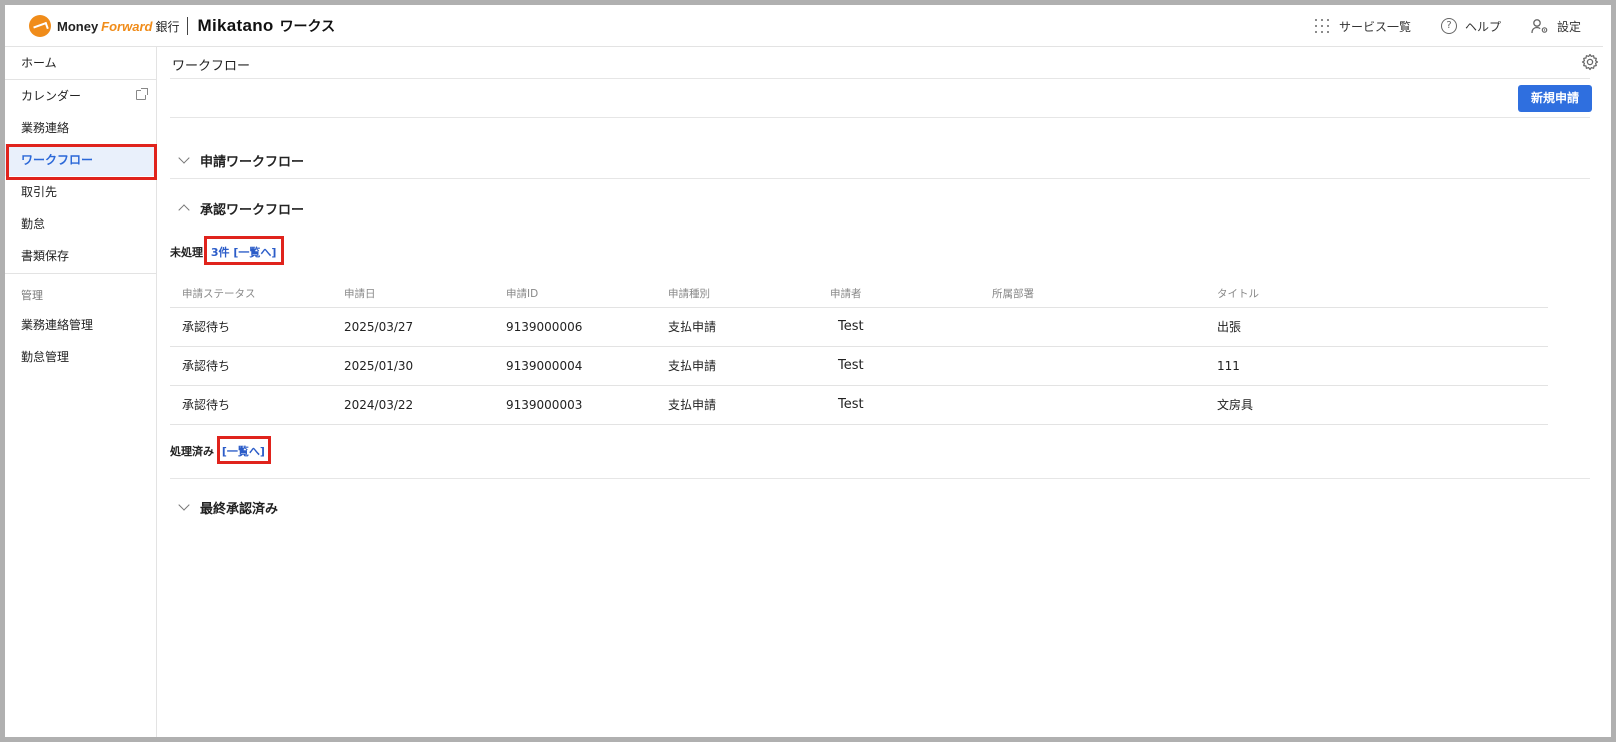  I want to click on cell-date: 2024/03/22, so click(413, 405).